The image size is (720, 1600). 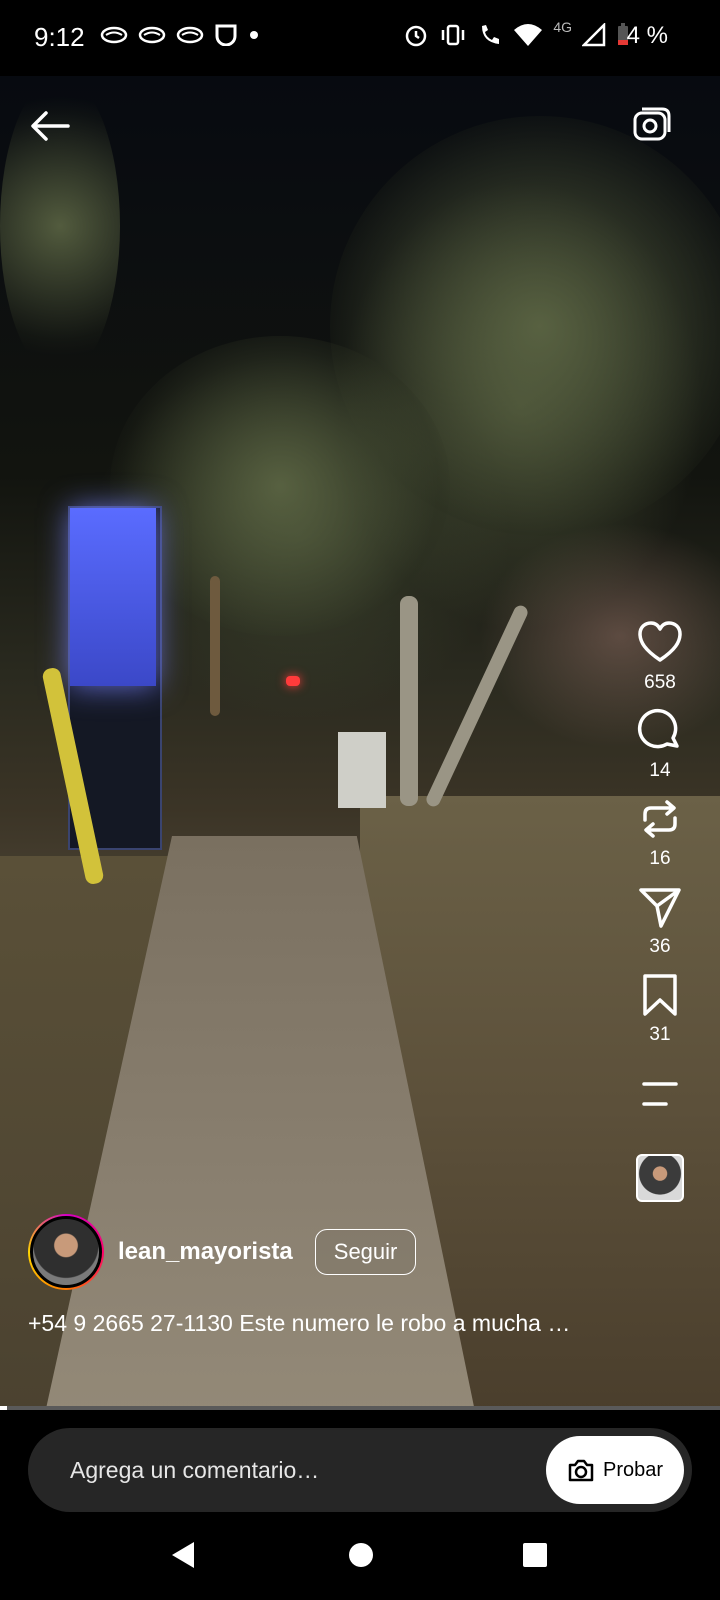 I want to click on more-options-icon, so click(x=660, y=1094).